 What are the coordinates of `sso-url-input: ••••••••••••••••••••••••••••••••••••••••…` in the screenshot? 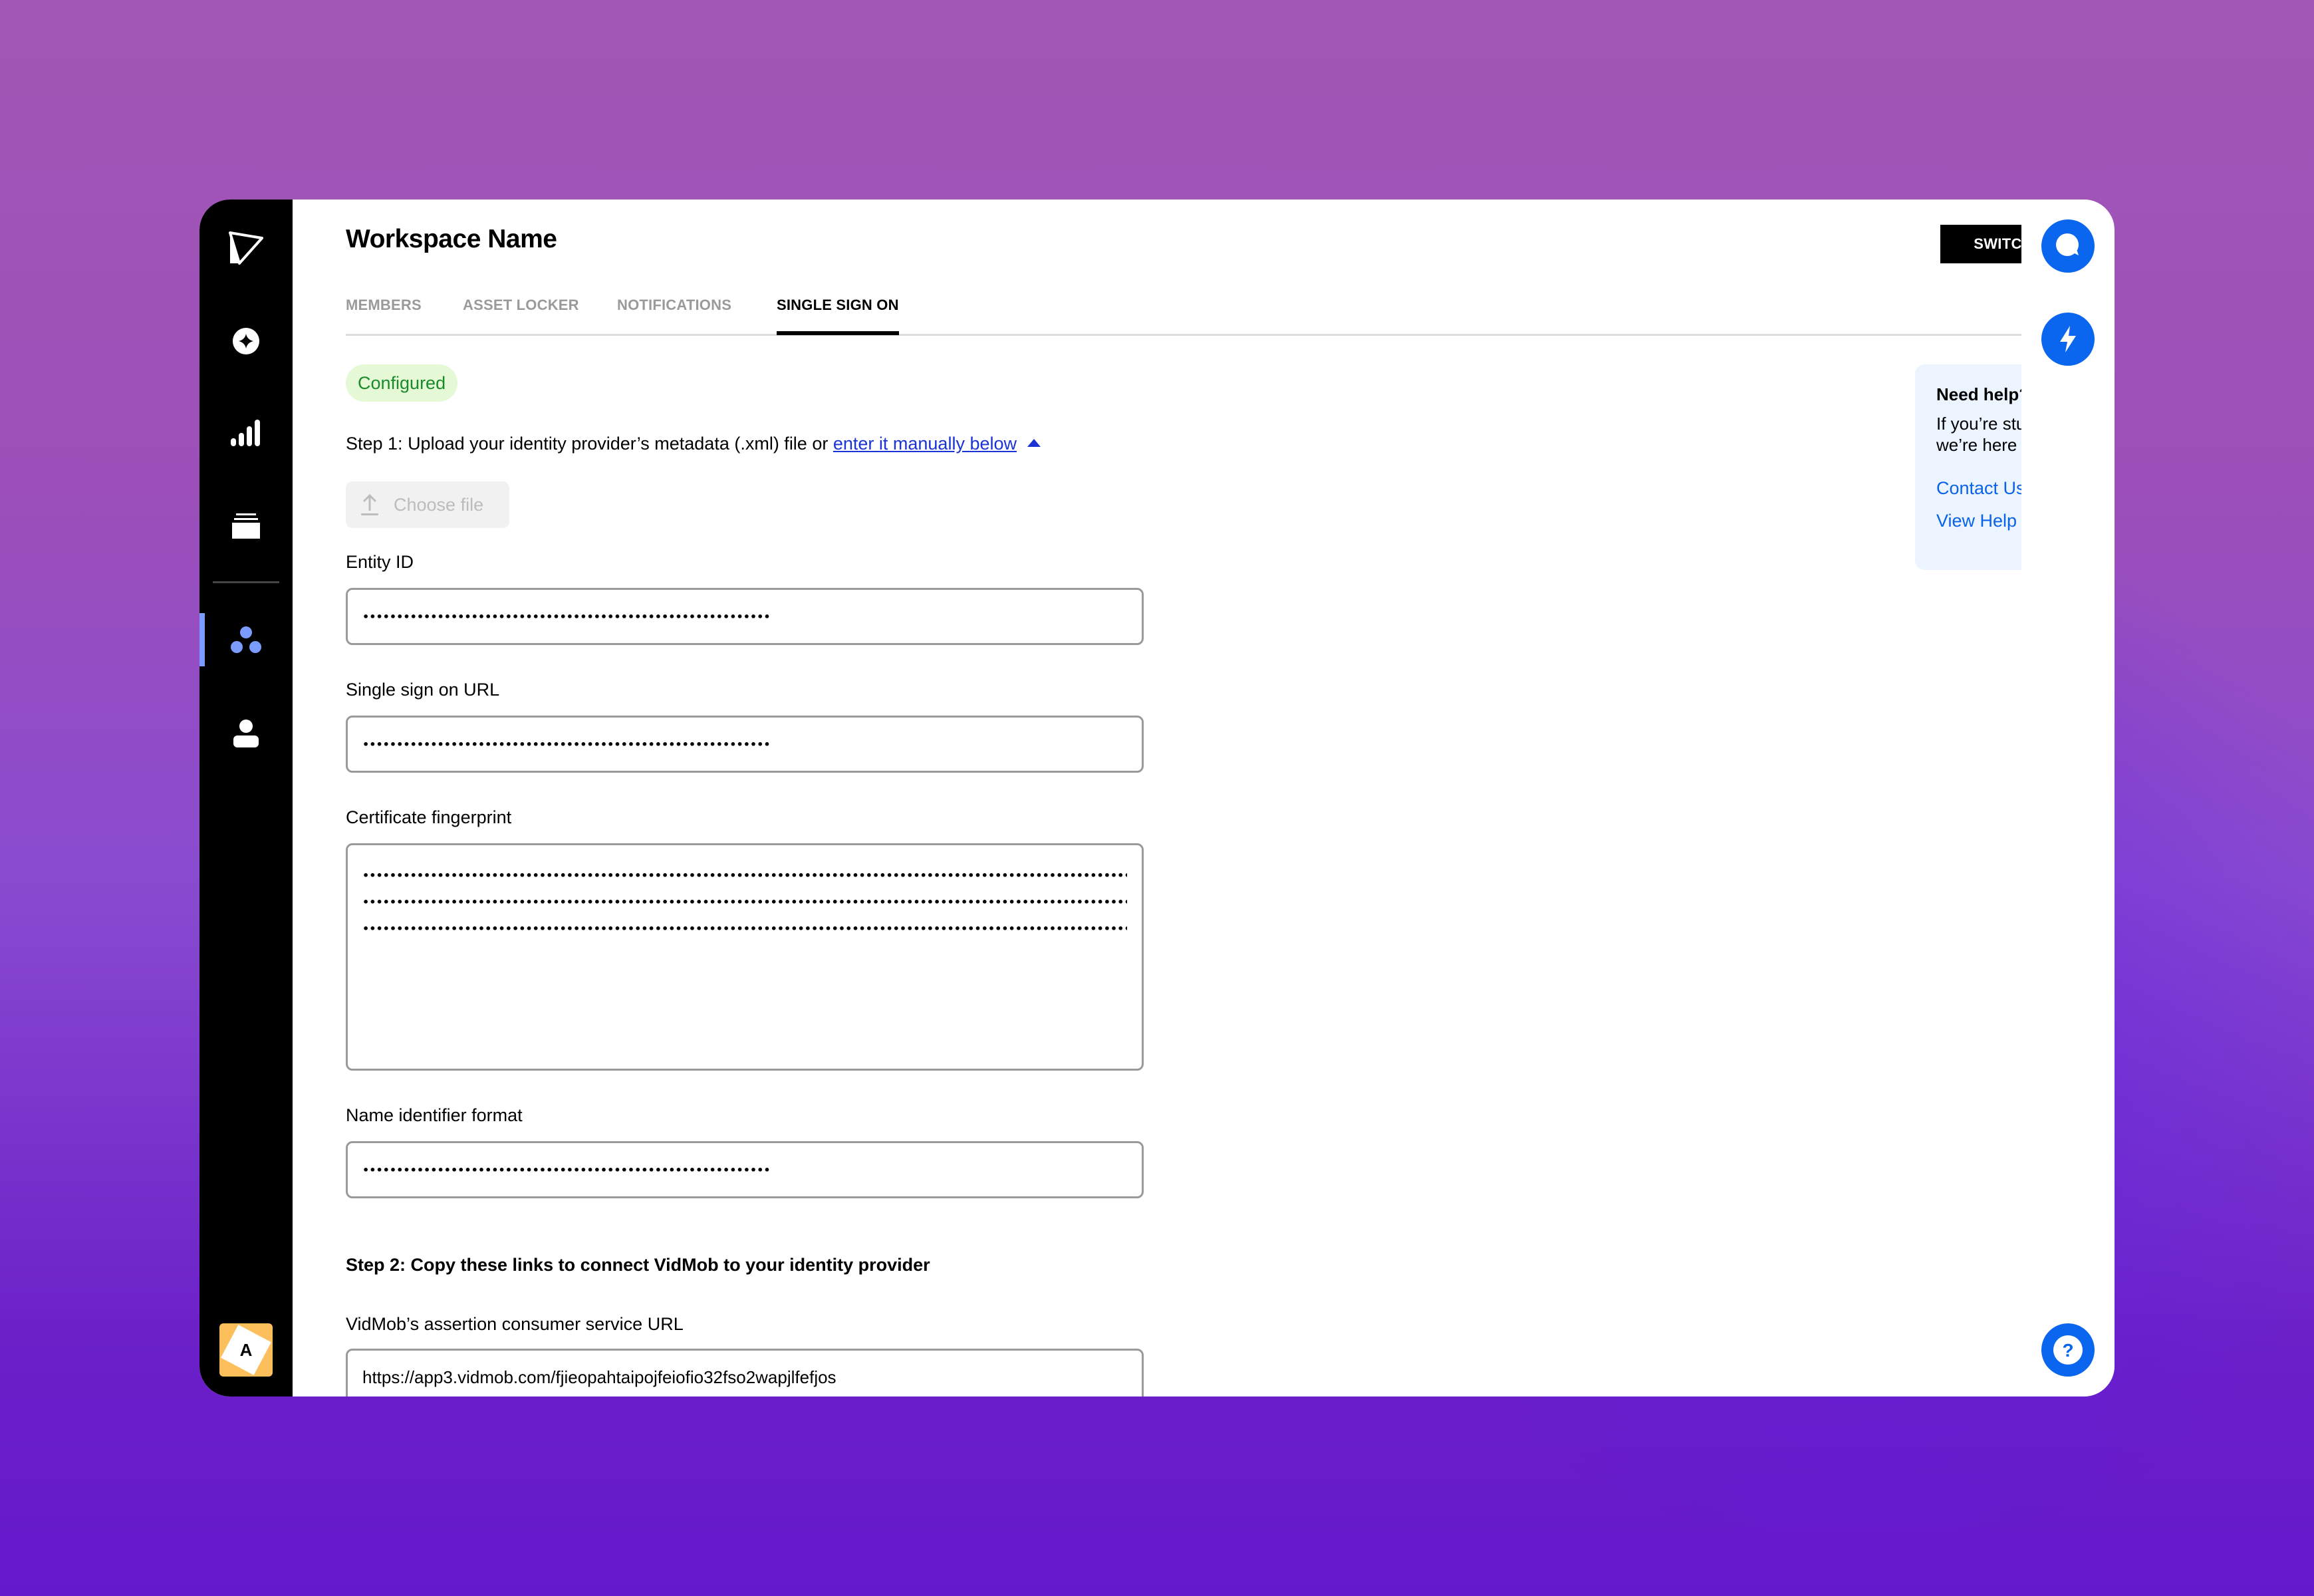 It's located at (745, 744).